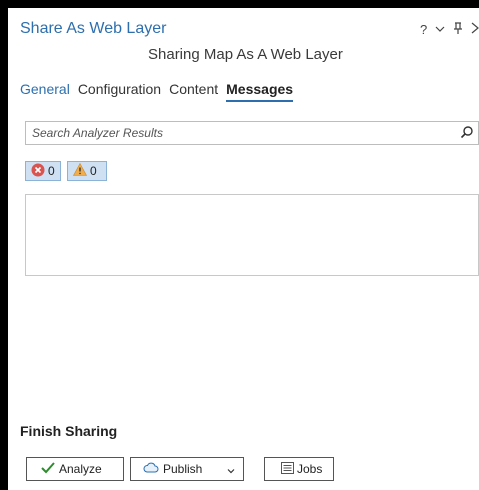  I want to click on finish-actions: Analyze Publish Jobs, so click(180, 469).